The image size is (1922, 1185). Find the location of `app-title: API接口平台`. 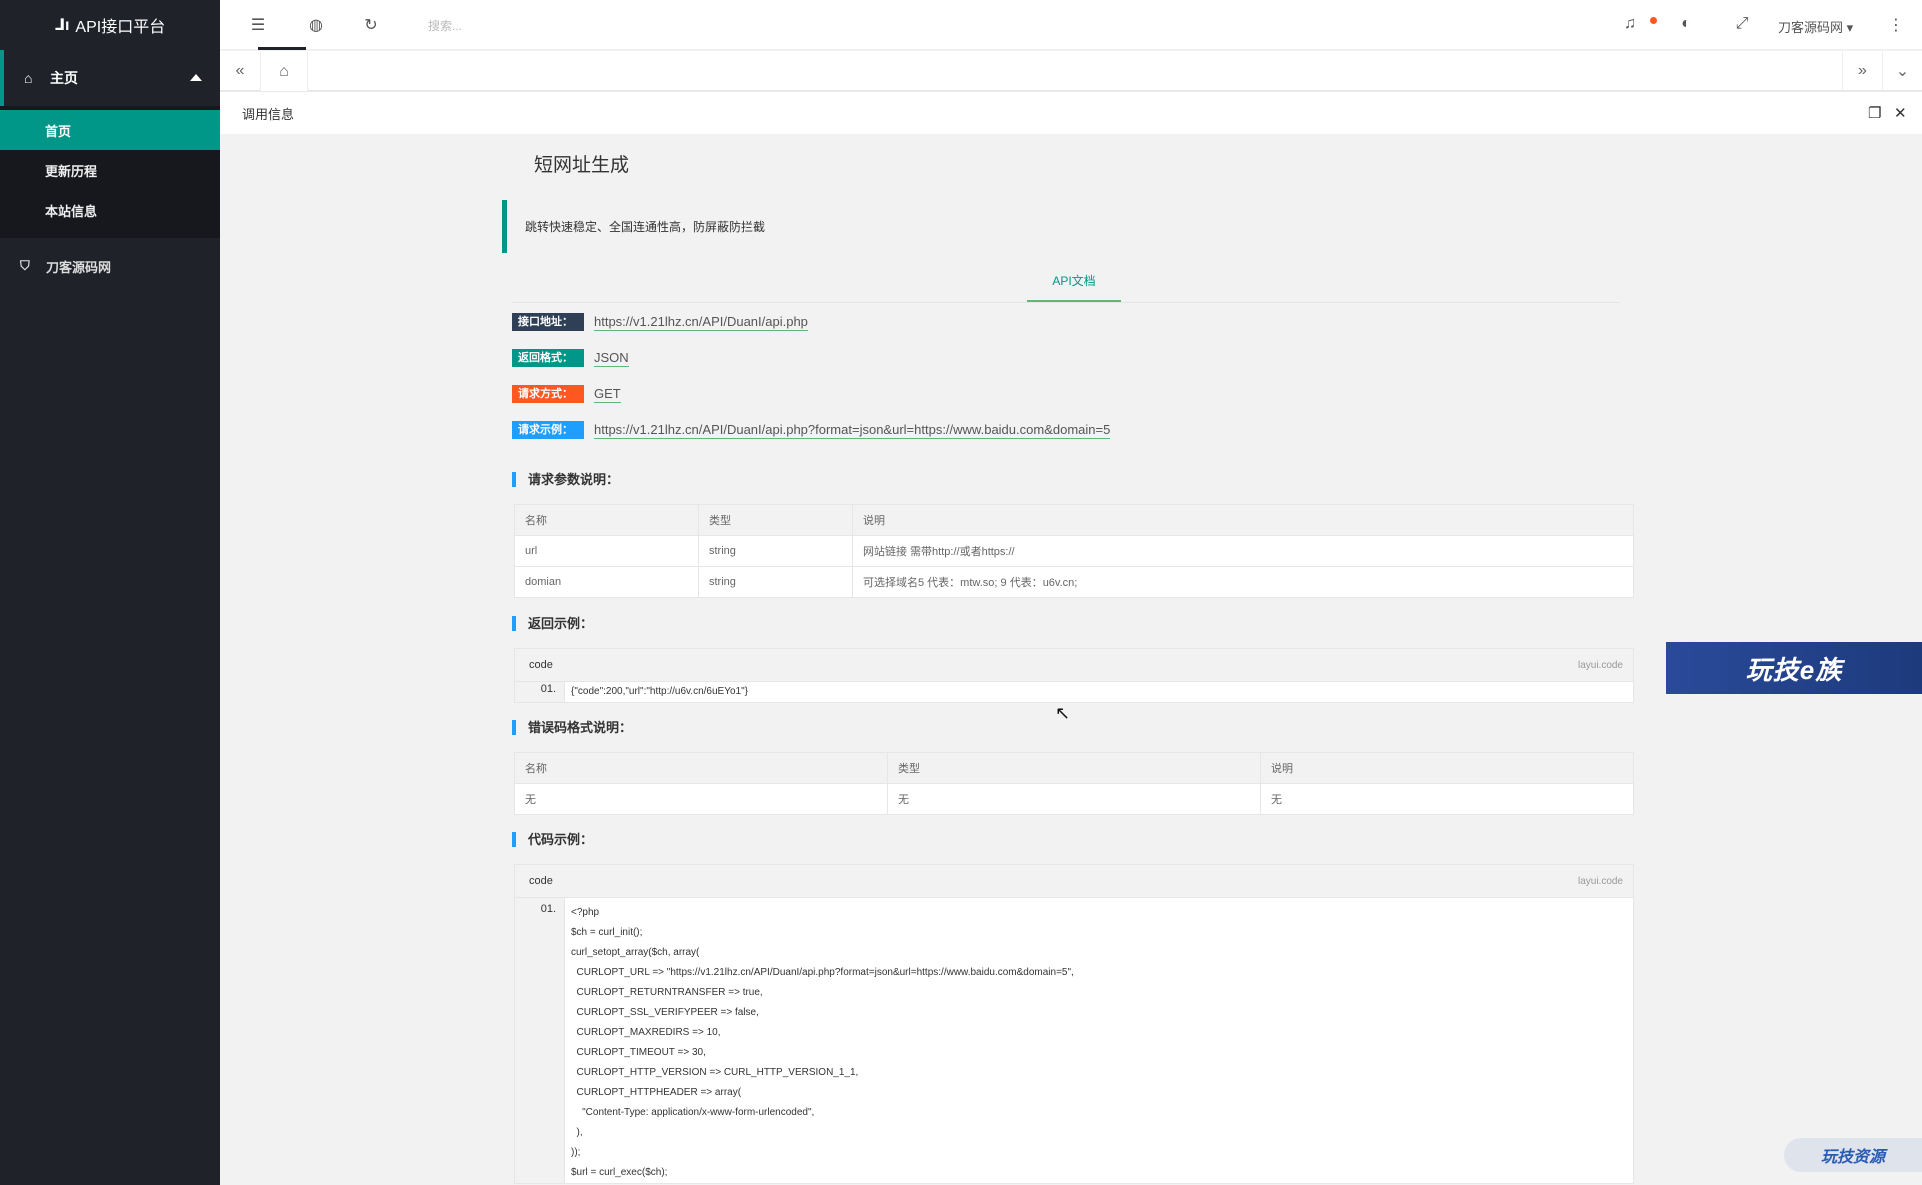

app-title: API接口平台 is located at coordinates (120, 27).